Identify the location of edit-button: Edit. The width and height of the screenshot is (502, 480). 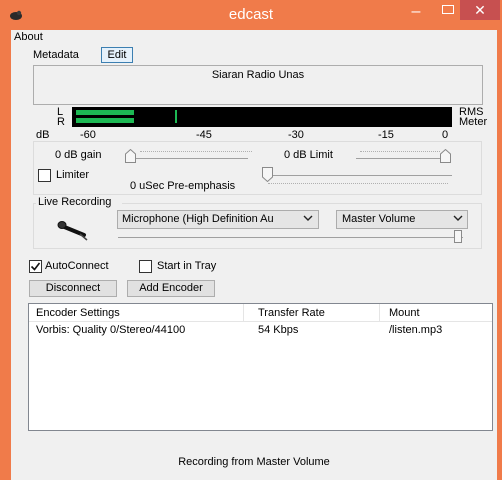
(117, 55).